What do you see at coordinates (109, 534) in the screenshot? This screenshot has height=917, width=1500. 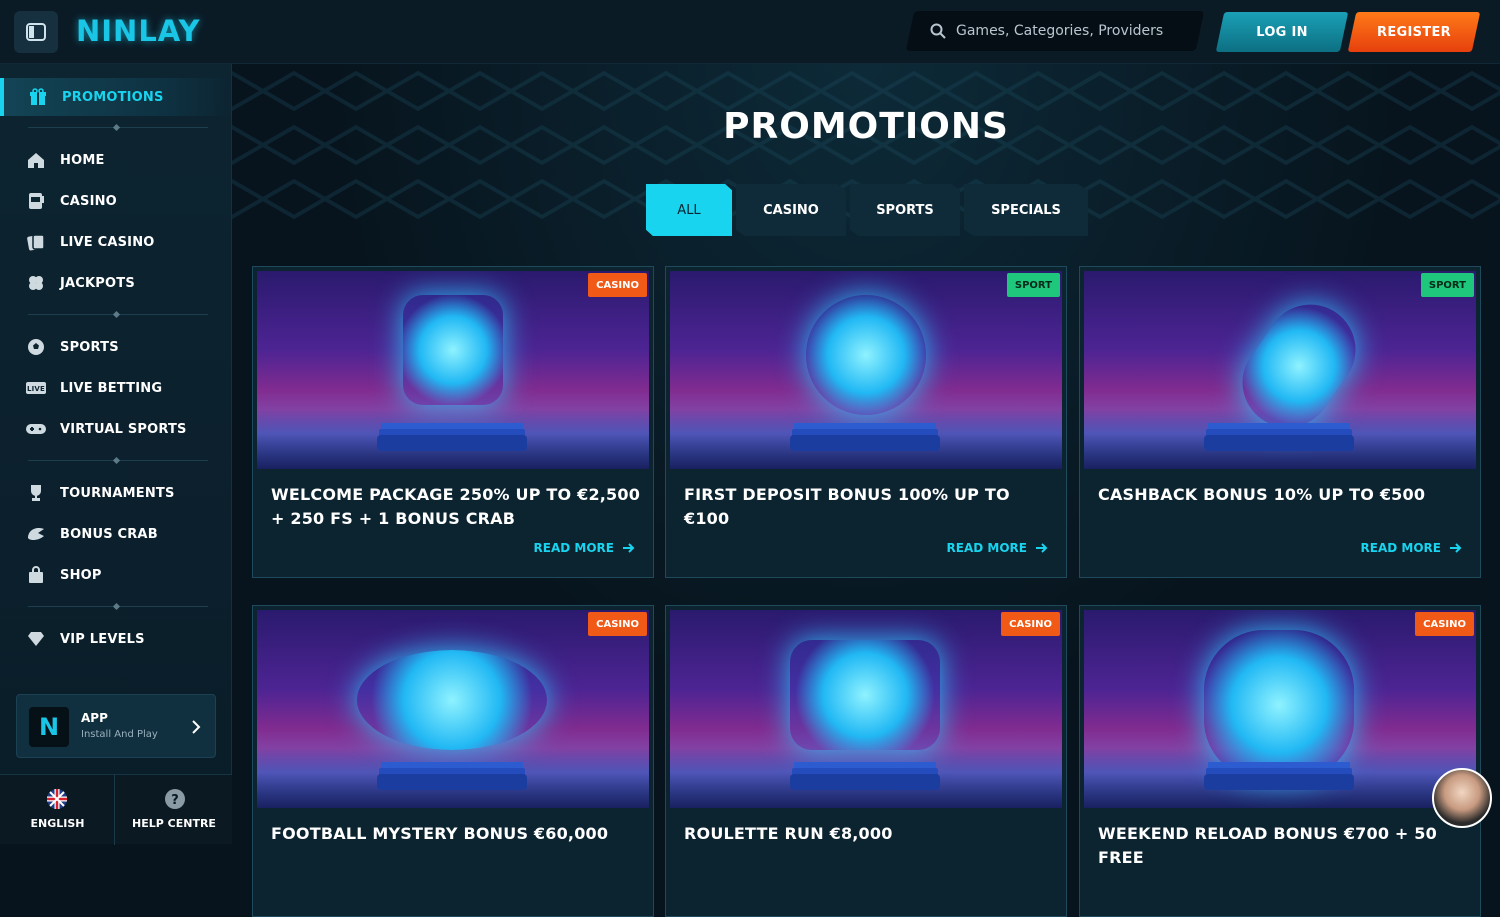 I see `sidebar-item-label: BONUS CRAB` at bounding box center [109, 534].